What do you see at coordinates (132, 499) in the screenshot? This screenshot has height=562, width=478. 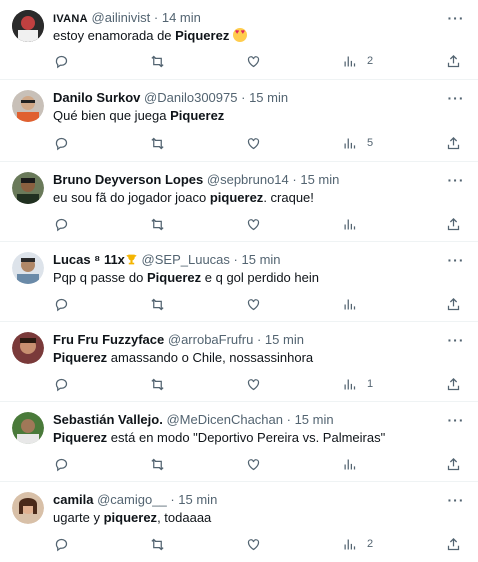 I see `author-handle: @camigo__` at bounding box center [132, 499].